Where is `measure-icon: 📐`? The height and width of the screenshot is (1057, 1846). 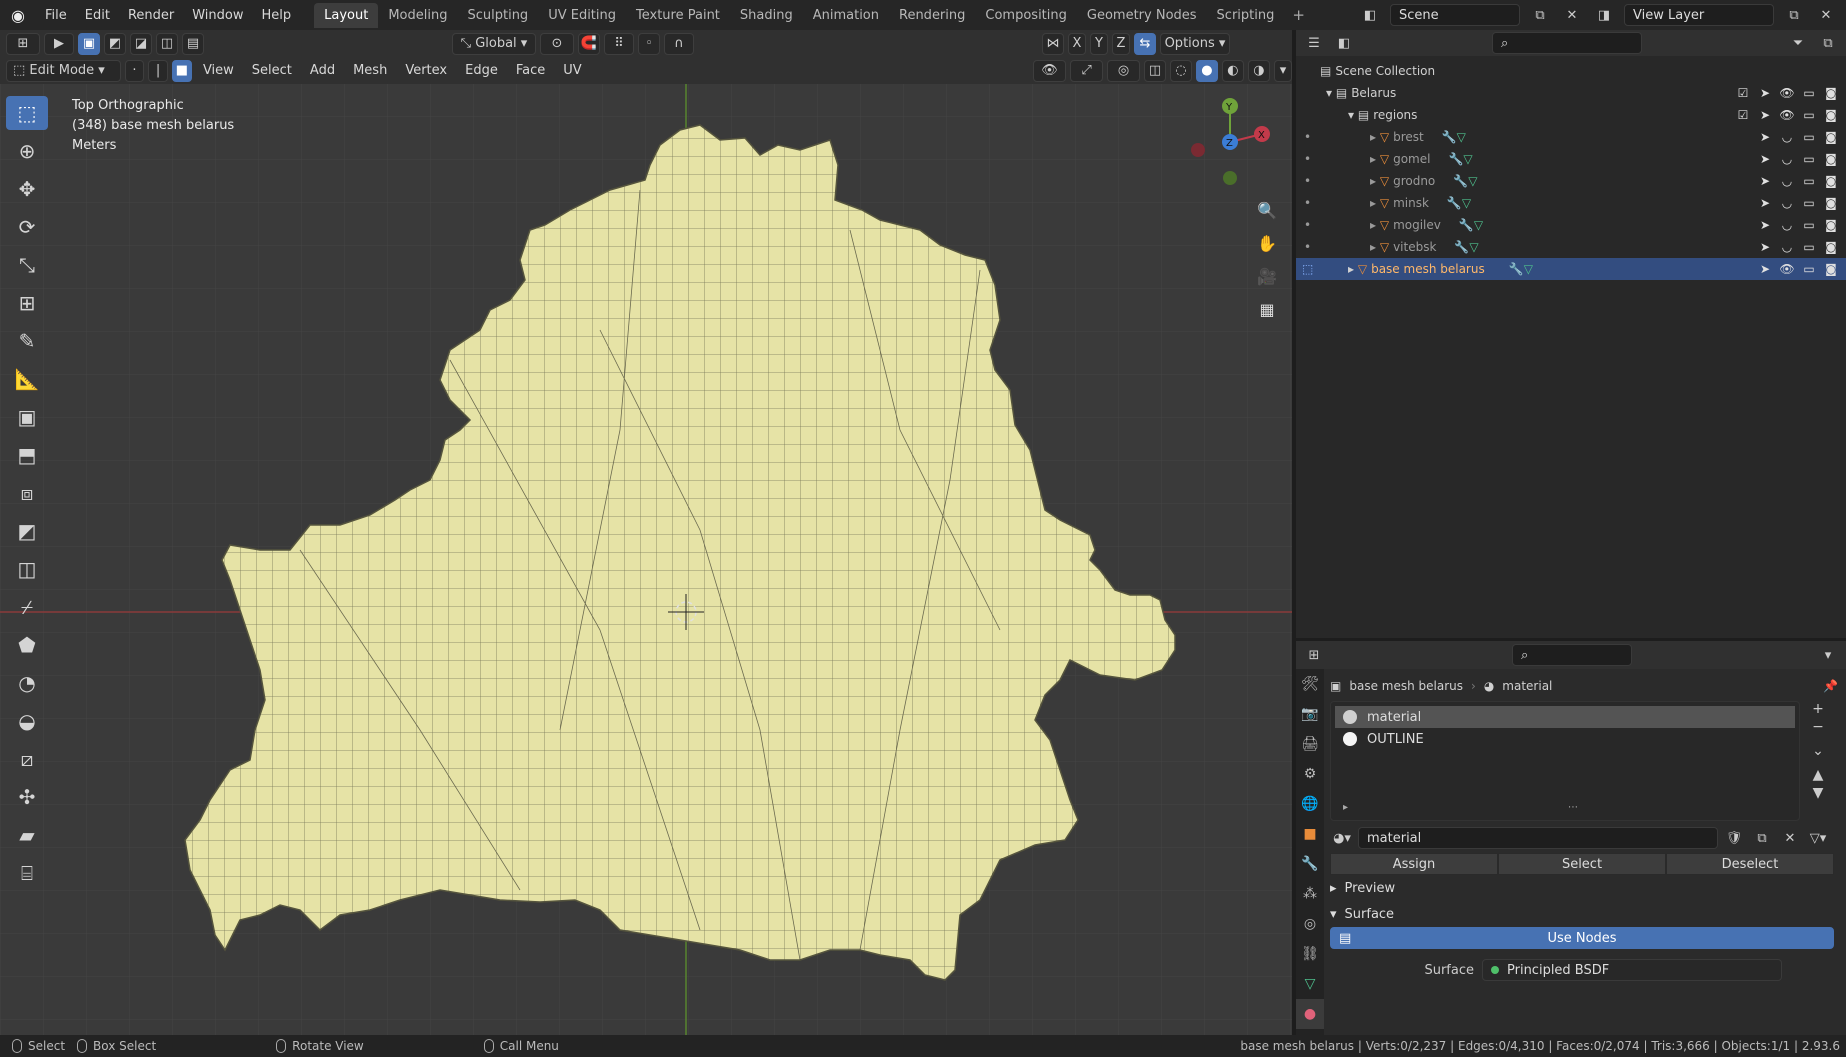 measure-icon: 📐 is located at coordinates (27, 379).